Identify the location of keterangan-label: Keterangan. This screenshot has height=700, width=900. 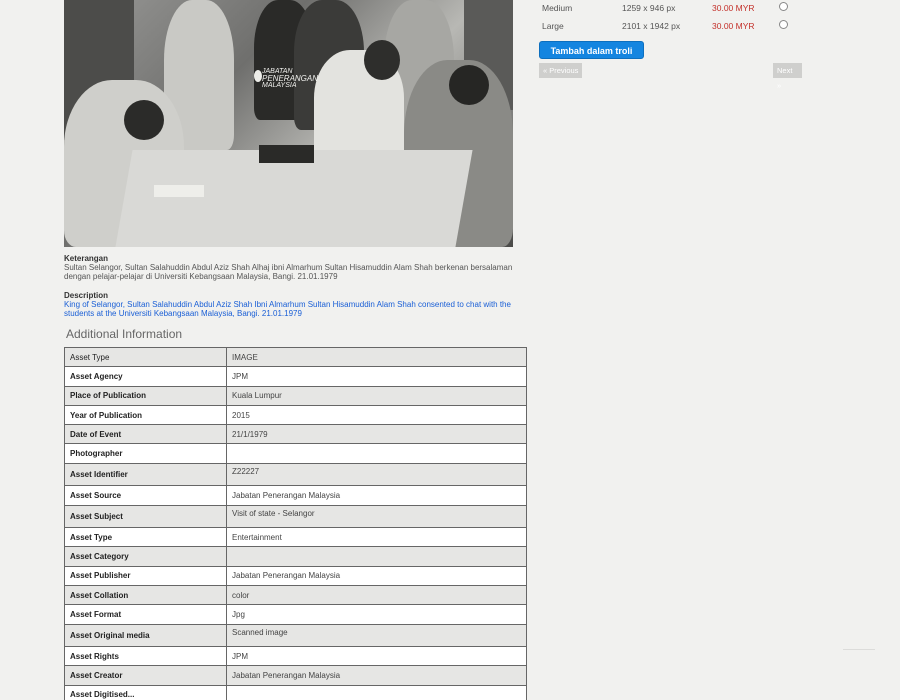
(86, 258).